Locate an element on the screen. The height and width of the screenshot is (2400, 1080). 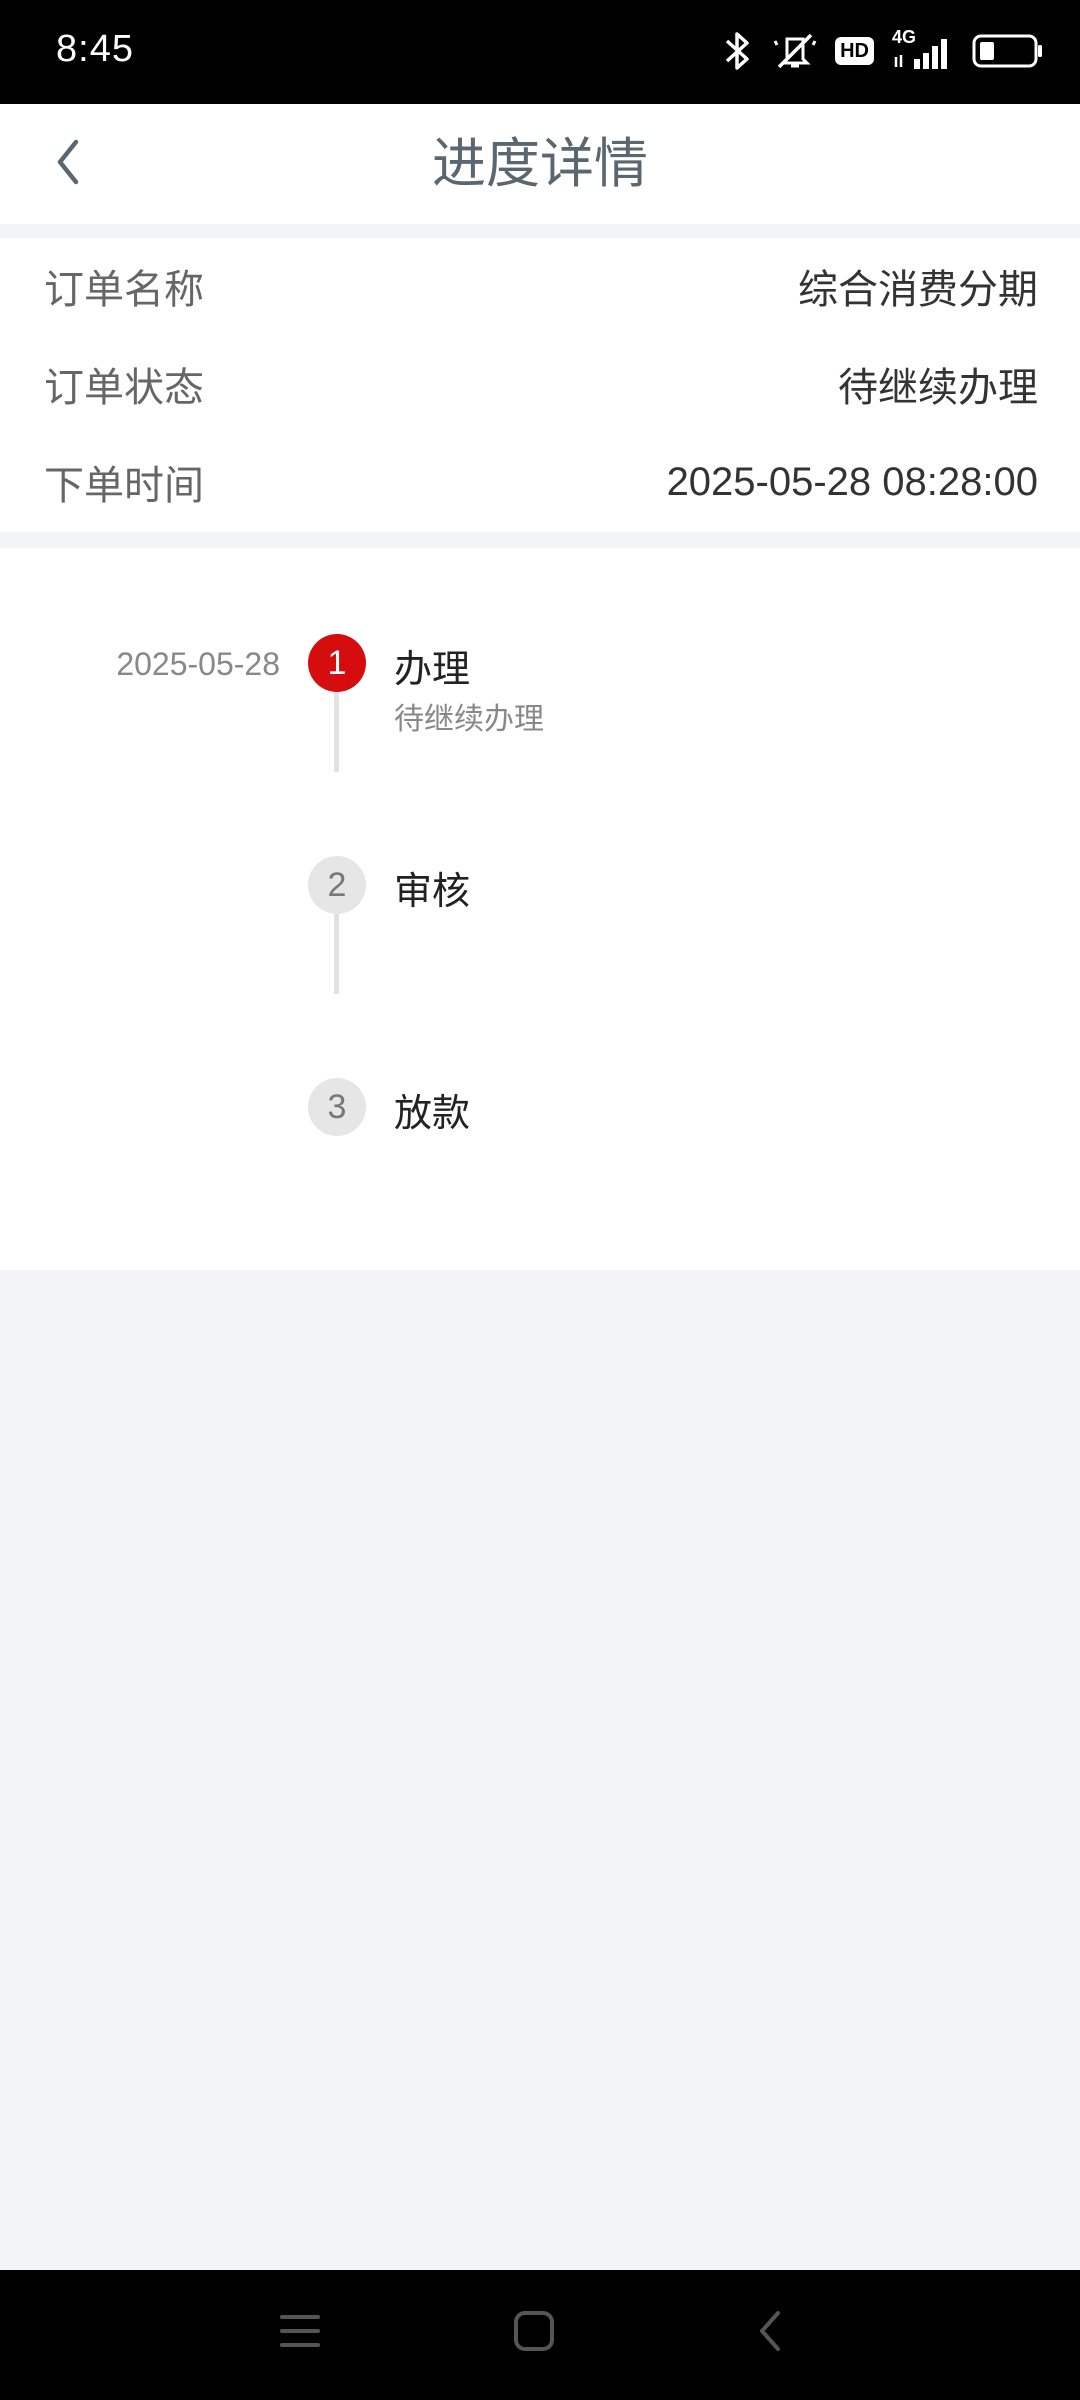
page-title: 进度详情 is located at coordinates (540, 163).